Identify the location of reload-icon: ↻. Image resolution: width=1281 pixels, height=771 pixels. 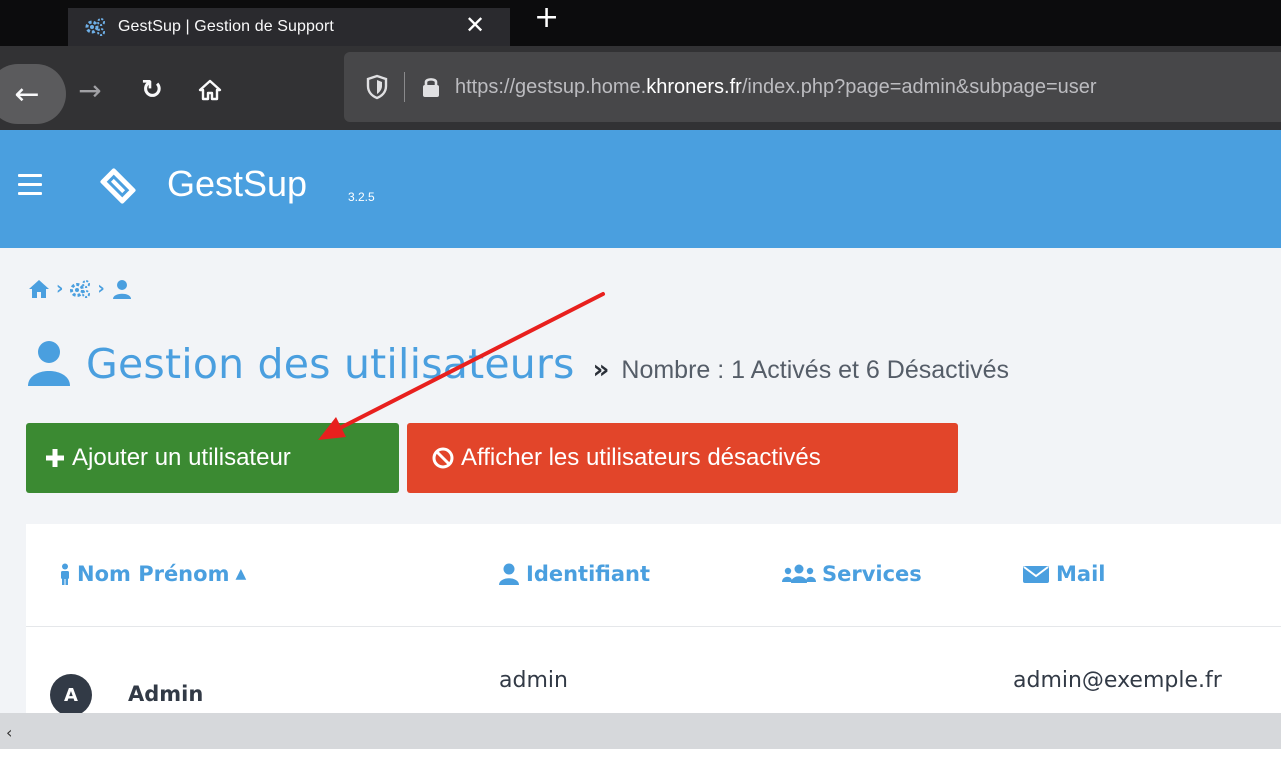
(152, 90).